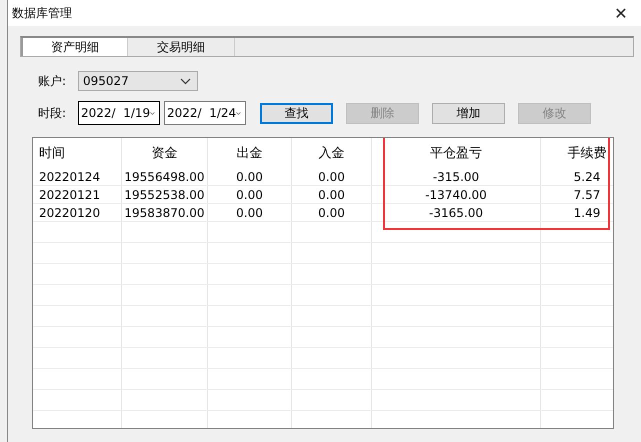 The width and height of the screenshot is (641, 442). What do you see at coordinates (587, 213) in the screenshot?
I see `table-cell: 1.49` at bounding box center [587, 213].